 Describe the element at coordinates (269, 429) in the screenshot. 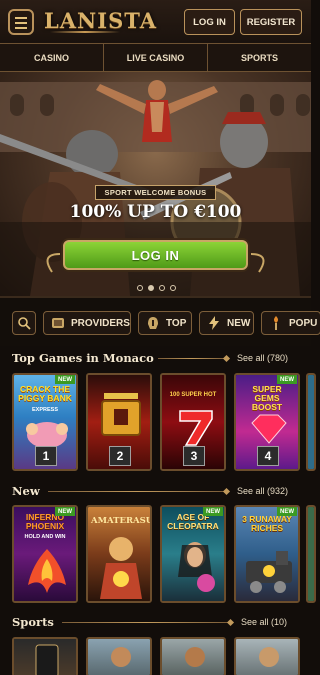

I see `gem-icon` at that location.